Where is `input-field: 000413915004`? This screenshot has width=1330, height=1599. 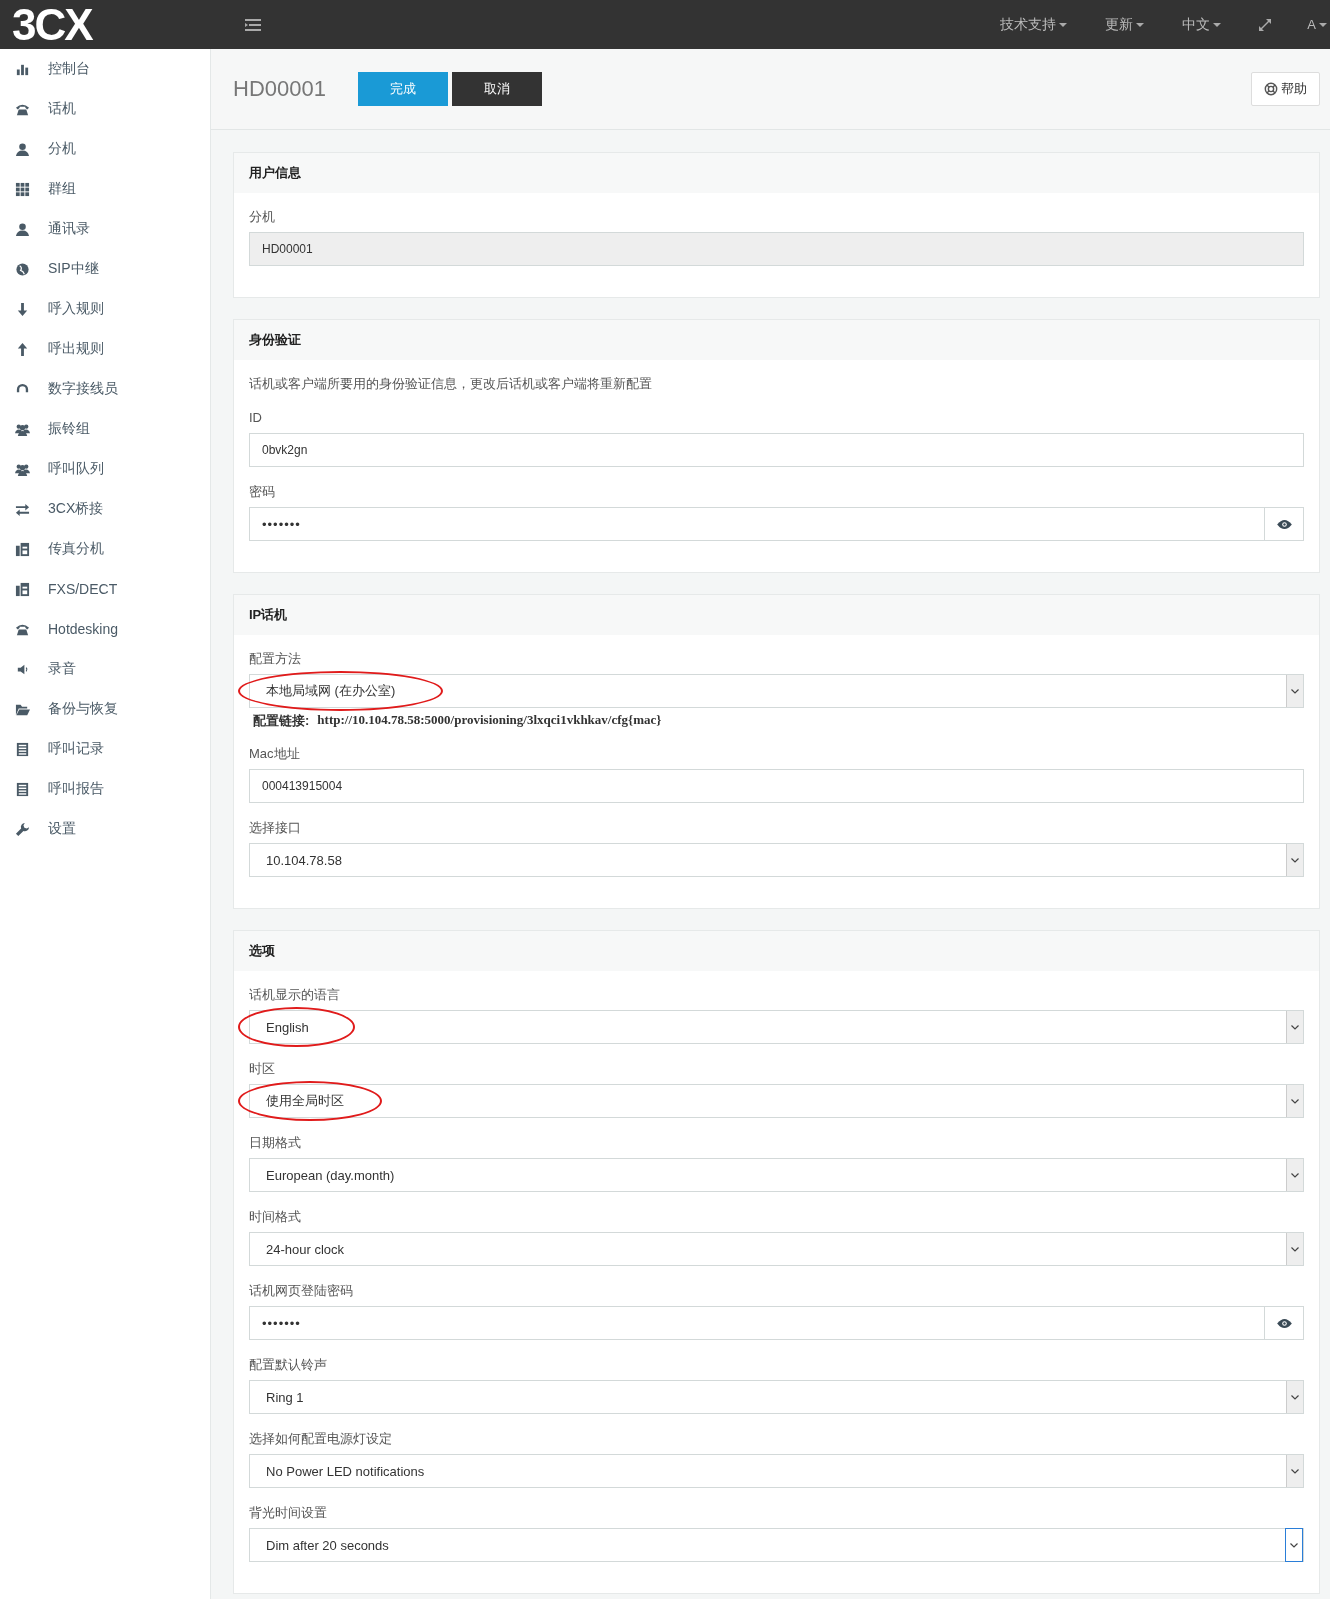 input-field: 000413915004 is located at coordinates (776, 786).